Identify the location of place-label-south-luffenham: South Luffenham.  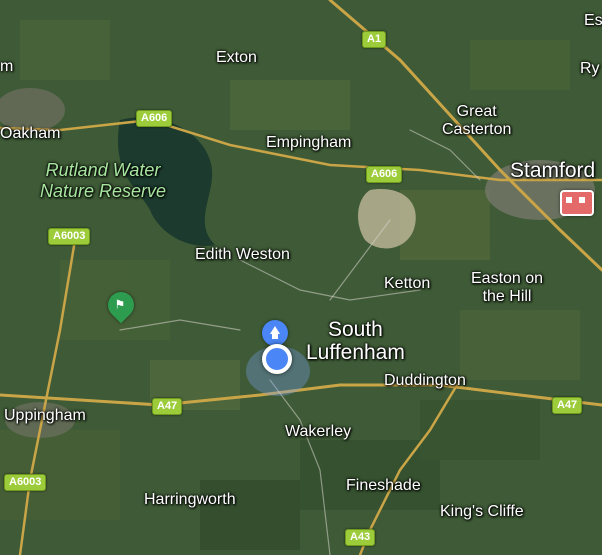
(355, 341).